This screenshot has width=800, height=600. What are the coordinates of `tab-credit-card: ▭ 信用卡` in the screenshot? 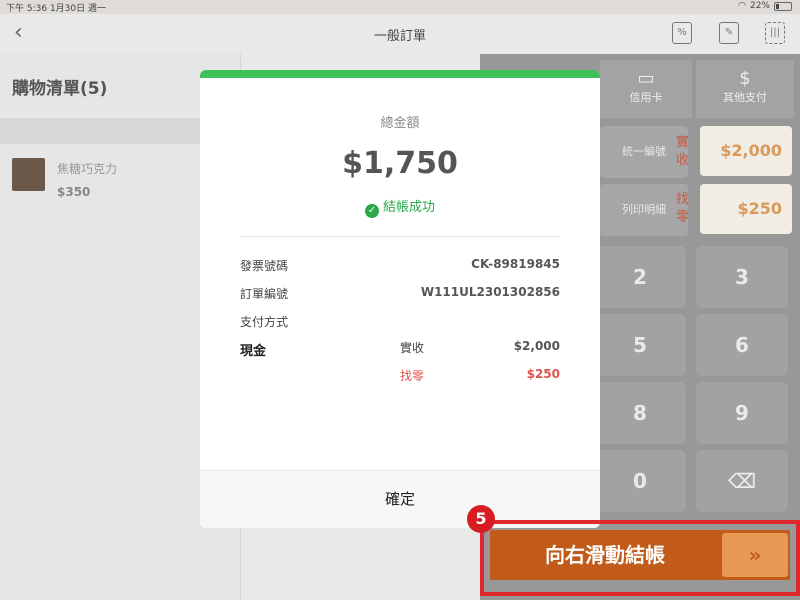 It's located at (646, 89).